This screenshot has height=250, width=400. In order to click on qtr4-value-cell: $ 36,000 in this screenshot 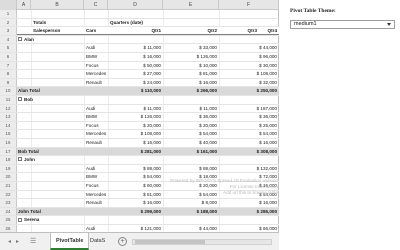, I will do `click(249, 117)`.